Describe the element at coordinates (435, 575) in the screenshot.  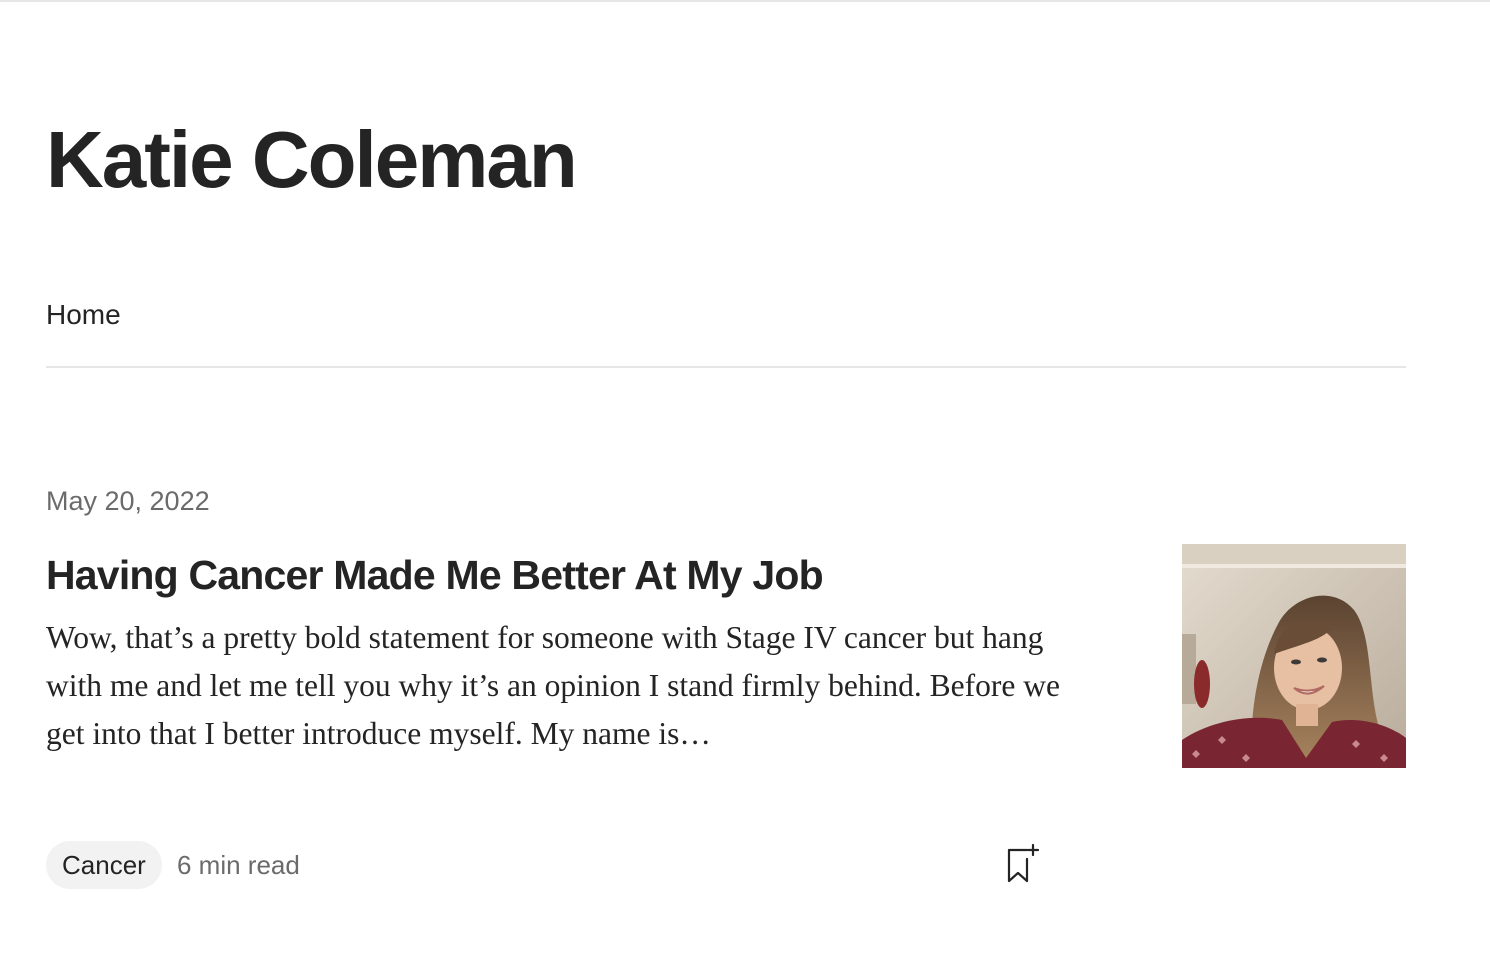
I see `post-title-link: Having Cancer Made Me Better At My Job` at that location.